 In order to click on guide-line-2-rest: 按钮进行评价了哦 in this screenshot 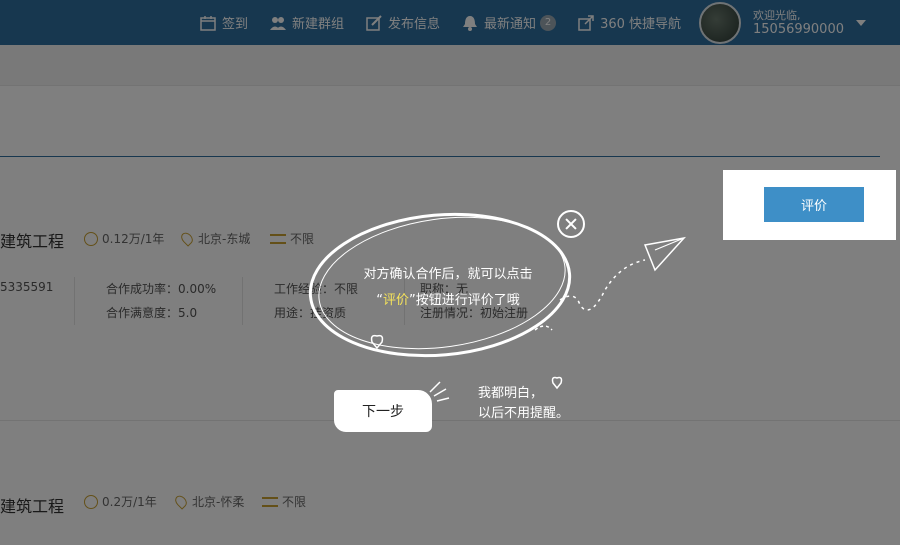, I will do `click(467, 300)`.